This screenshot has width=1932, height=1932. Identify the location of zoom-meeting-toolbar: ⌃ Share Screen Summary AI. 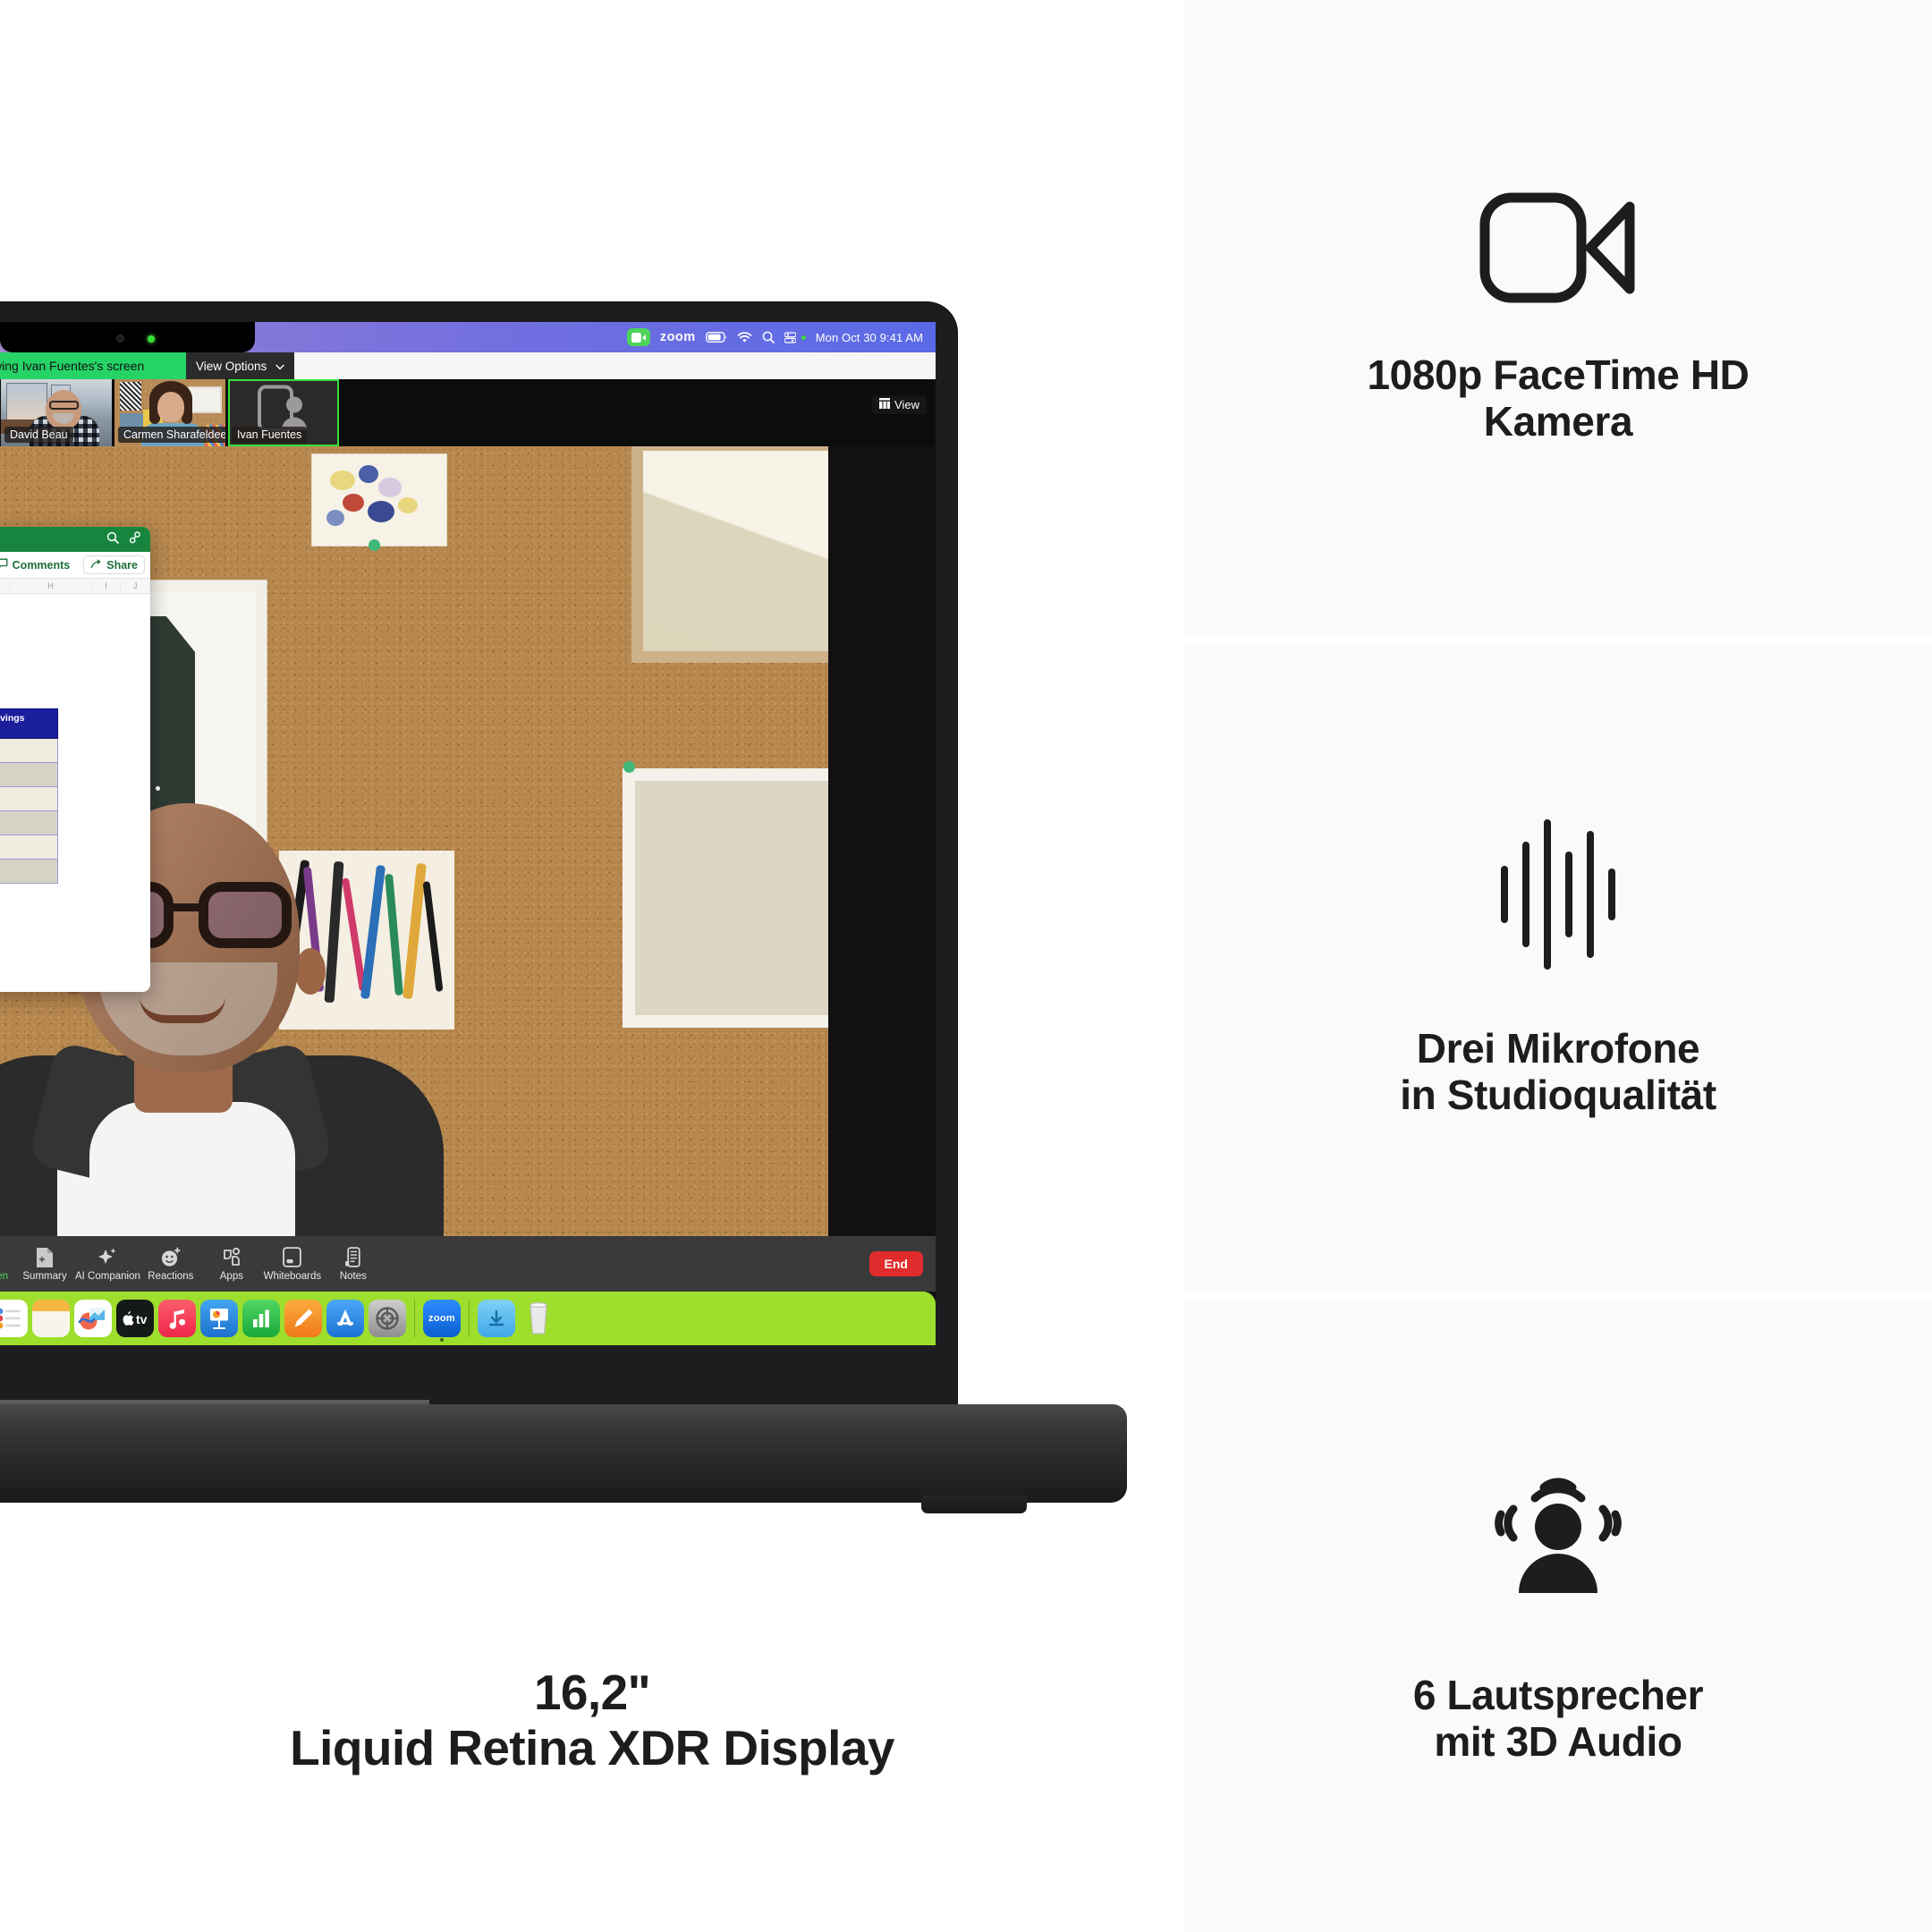
(468, 1264).